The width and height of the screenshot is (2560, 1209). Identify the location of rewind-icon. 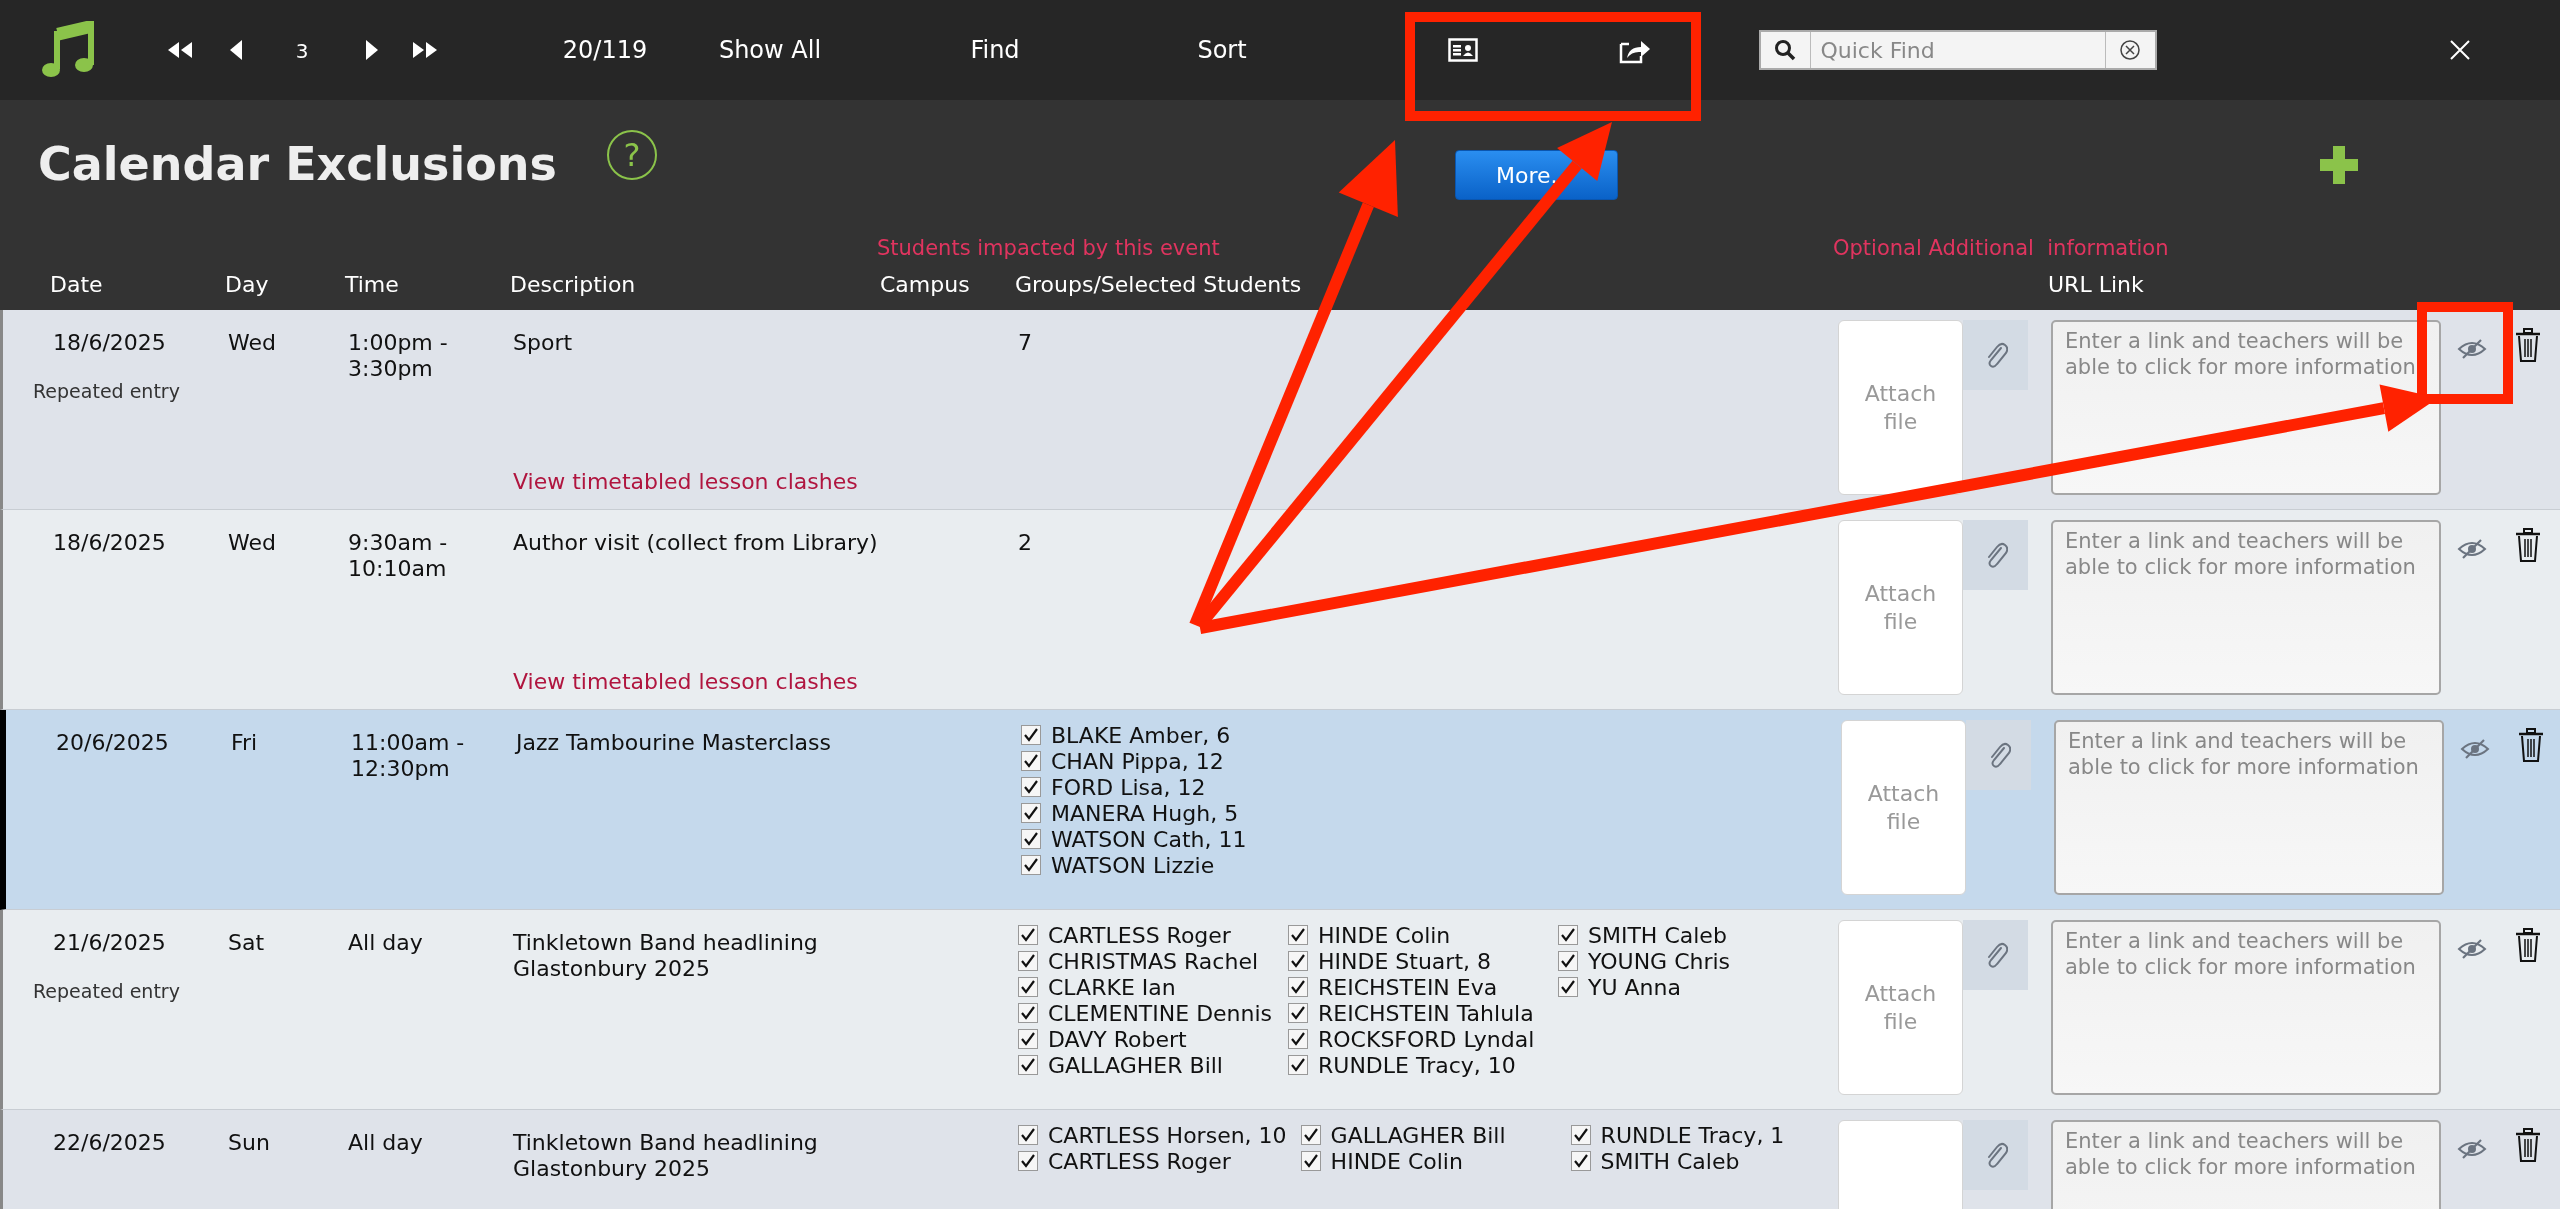
(180, 50).